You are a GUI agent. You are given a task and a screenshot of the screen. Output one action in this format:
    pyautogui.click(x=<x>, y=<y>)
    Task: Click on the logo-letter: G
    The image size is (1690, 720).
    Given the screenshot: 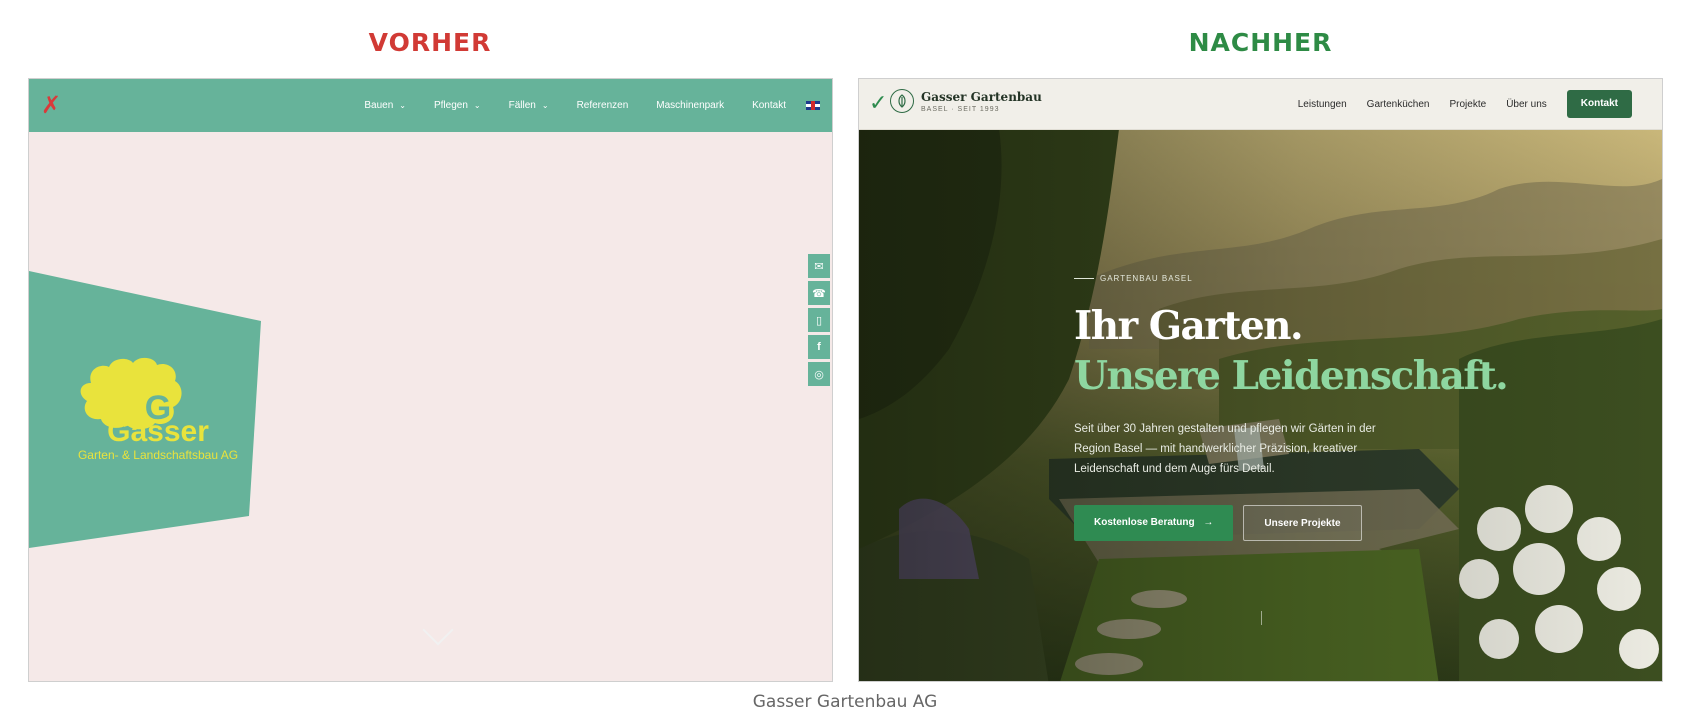 What is the action you would take?
    pyautogui.click(x=158, y=408)
    